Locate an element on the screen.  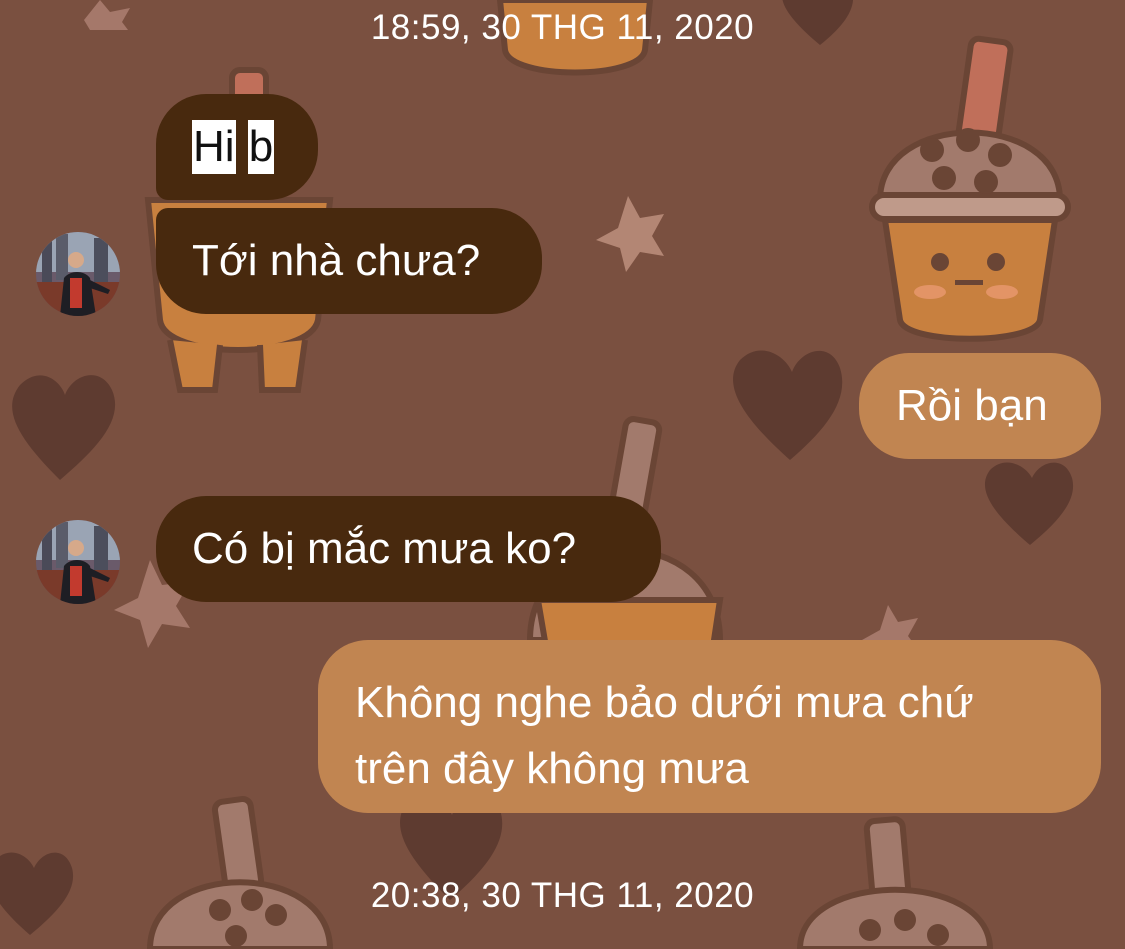
incoming-message-bubble: Có bị mắc mưa ko? is located at coordinates (408, 549).